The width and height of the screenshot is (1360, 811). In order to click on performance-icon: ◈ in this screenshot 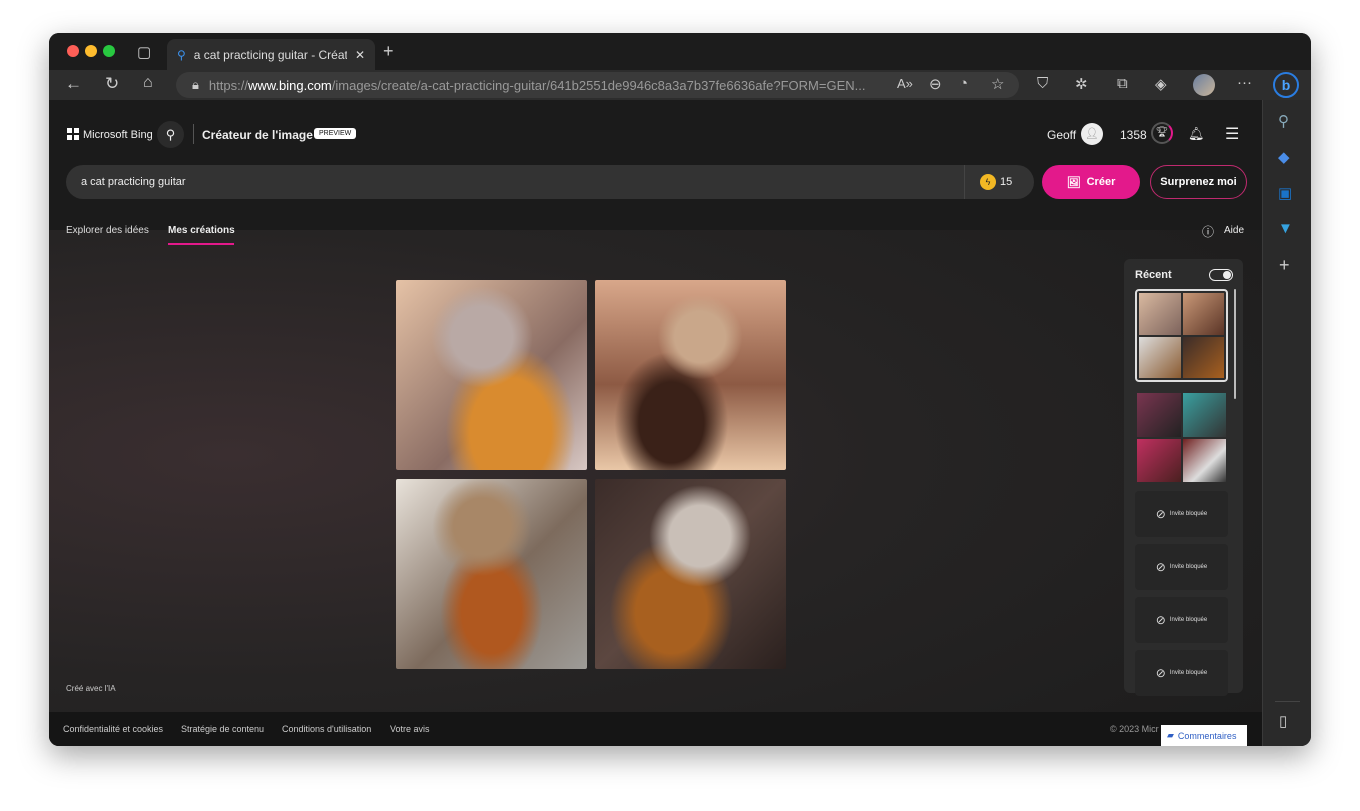, I will do `click(1161, 84)`.